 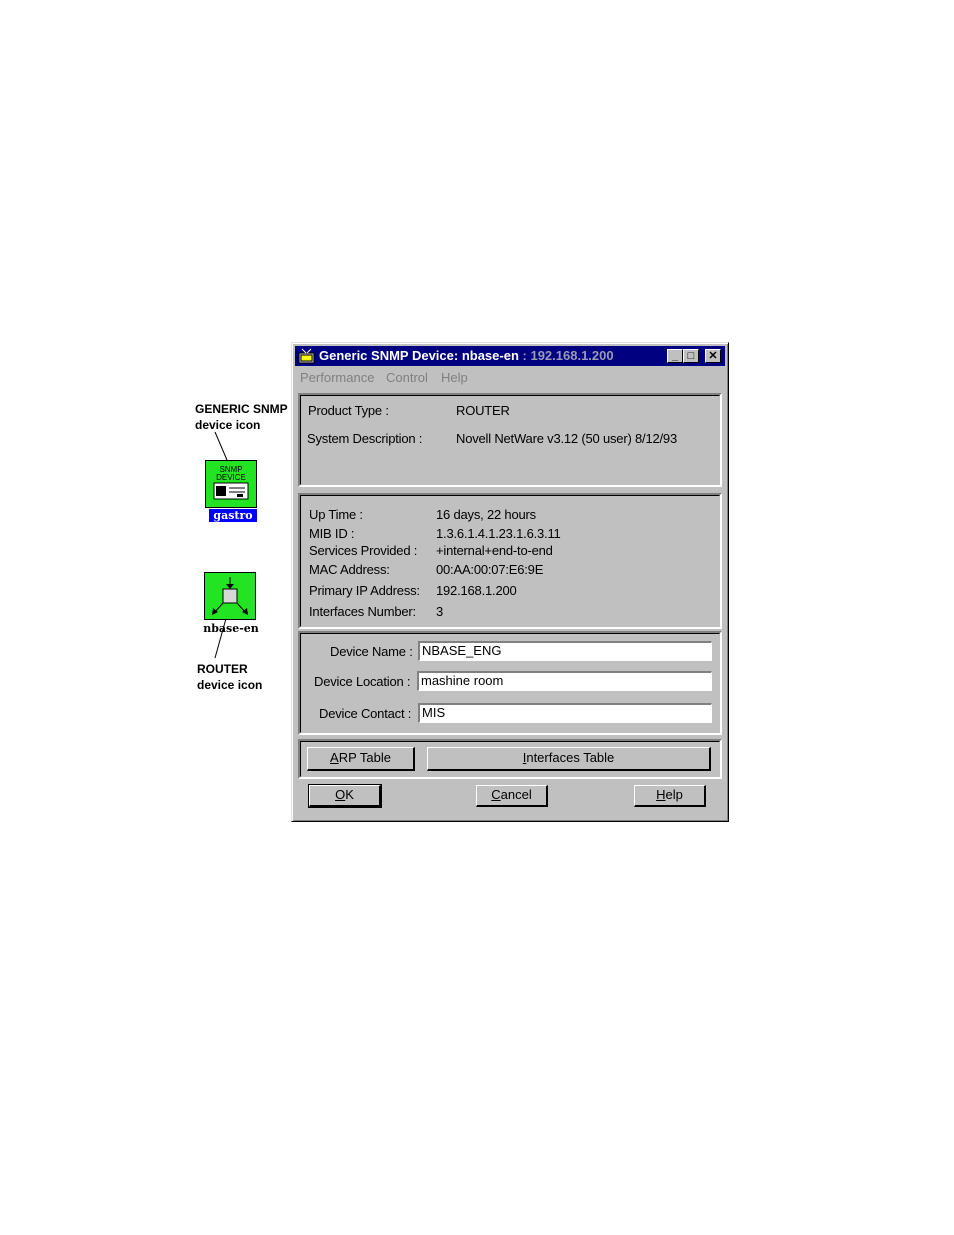 What do you see at coordinates (306, 356) in the screenshot?
I see `app-window-icon` at bounding box center [306, 356].